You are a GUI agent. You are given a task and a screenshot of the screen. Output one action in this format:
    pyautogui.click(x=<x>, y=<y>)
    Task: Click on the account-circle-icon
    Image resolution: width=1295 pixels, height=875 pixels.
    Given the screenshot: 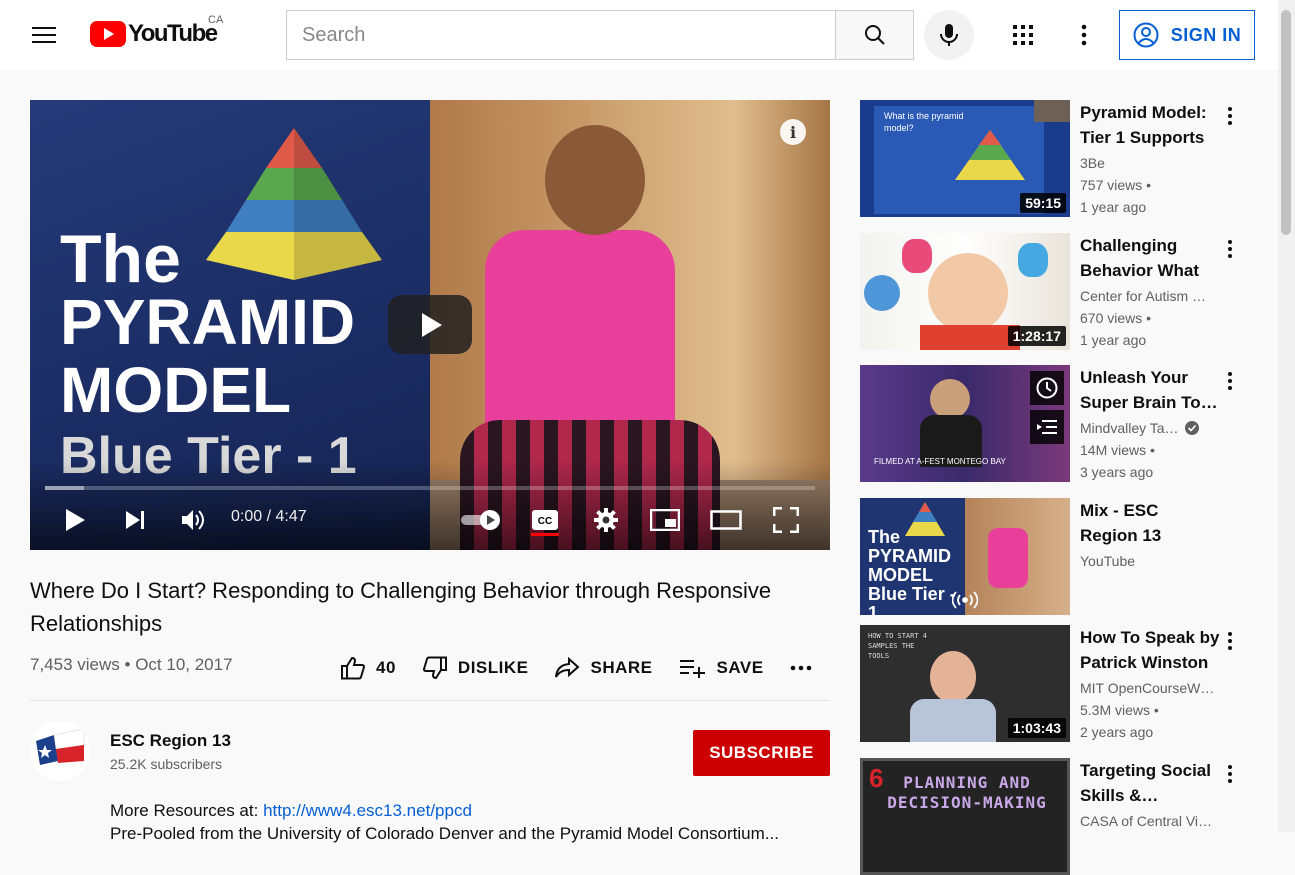 What is the action you would take?
    pyautogui.click(x=1146, y=35)
    